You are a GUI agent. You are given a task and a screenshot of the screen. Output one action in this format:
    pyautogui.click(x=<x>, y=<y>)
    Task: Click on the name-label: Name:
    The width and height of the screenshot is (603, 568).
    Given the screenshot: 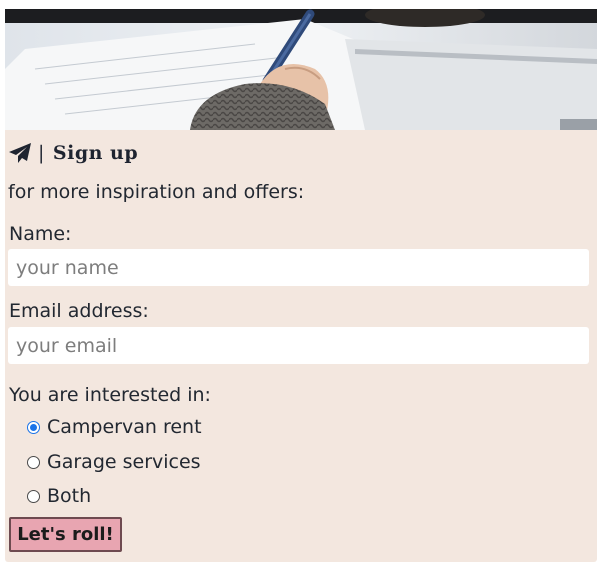 What is the action you would take?
    pyautogui.click(x=40, y=234)
    